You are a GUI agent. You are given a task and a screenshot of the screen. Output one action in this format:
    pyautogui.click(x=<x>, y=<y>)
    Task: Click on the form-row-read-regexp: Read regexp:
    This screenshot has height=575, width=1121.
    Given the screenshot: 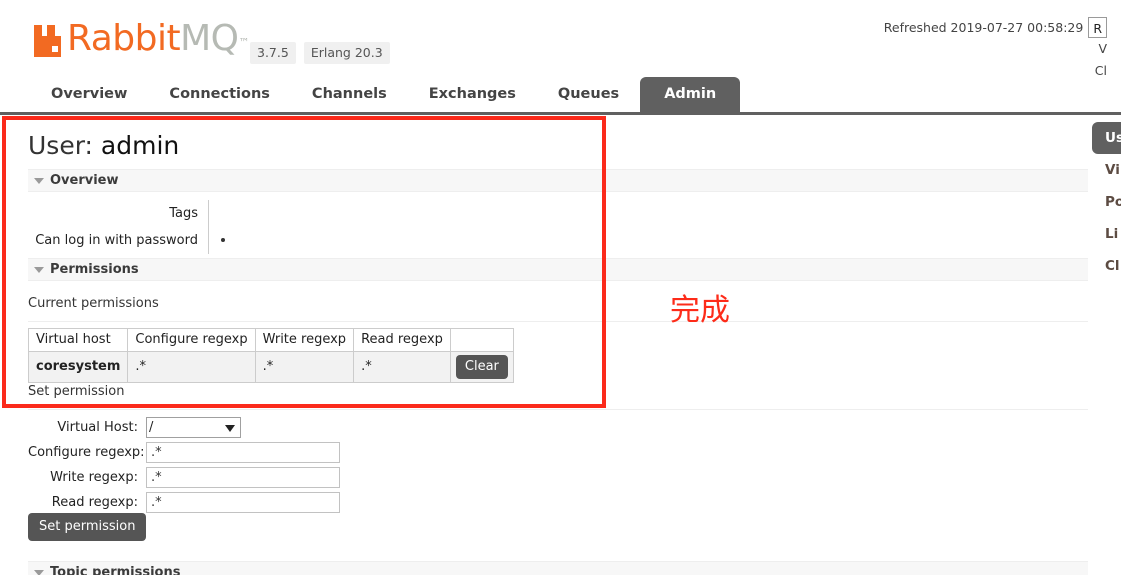 What is the action you would take?
    pyautogui.click(x=184, y=502)
    